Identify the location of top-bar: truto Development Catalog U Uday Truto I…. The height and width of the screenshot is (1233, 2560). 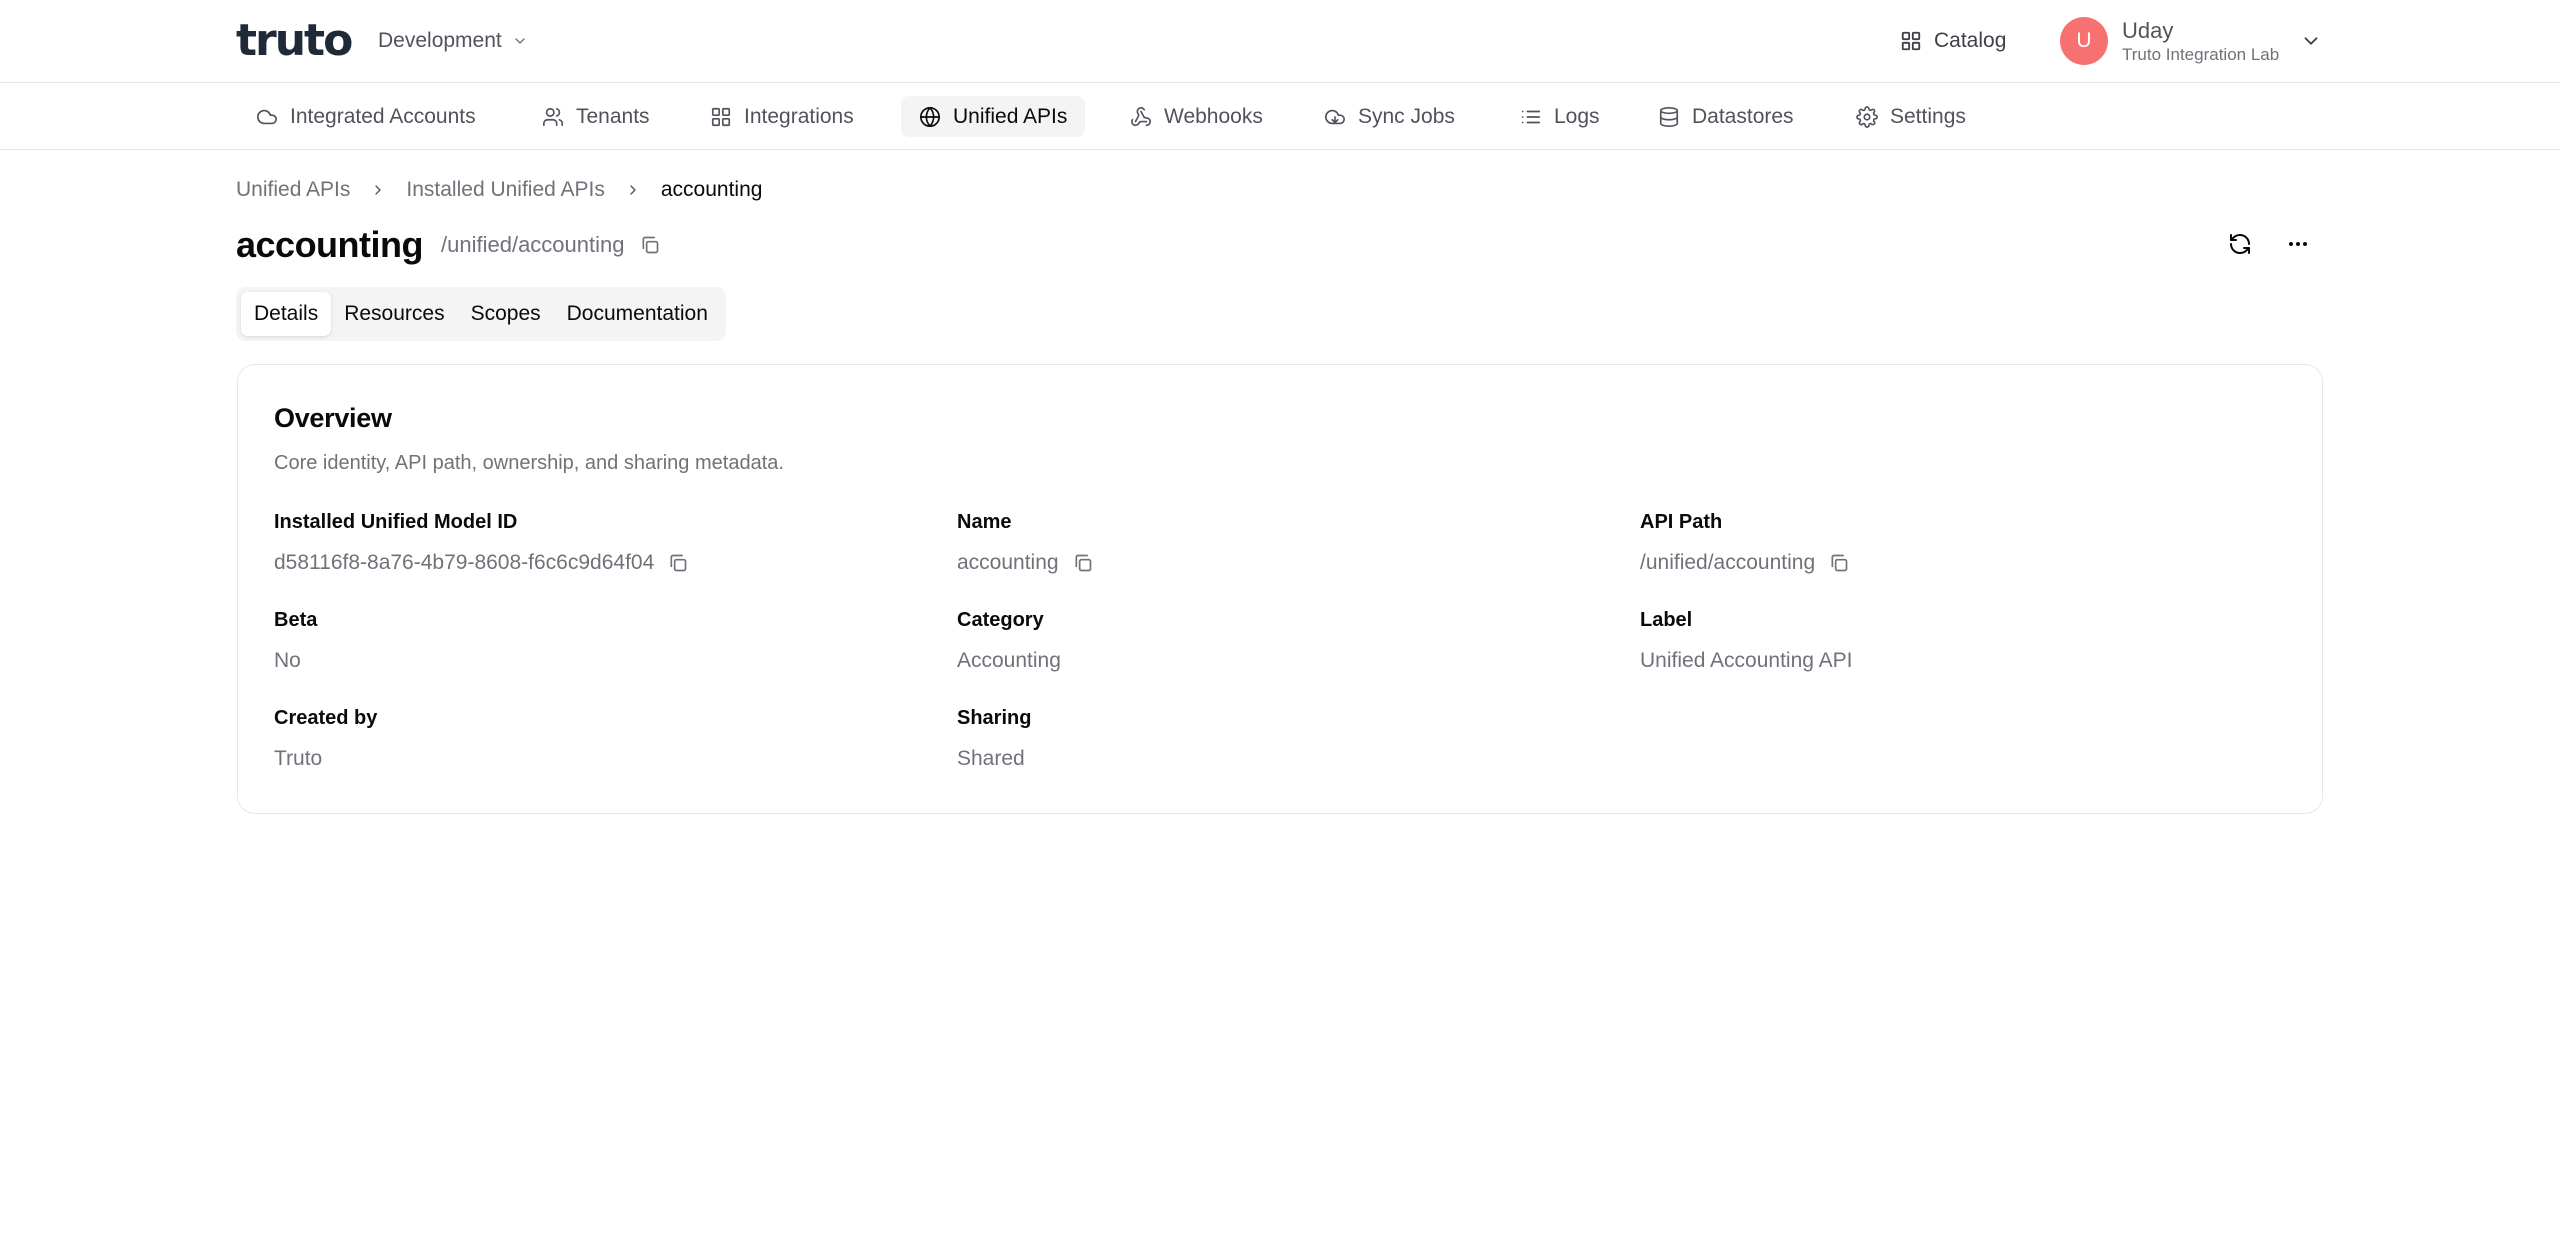
(1280, 41).